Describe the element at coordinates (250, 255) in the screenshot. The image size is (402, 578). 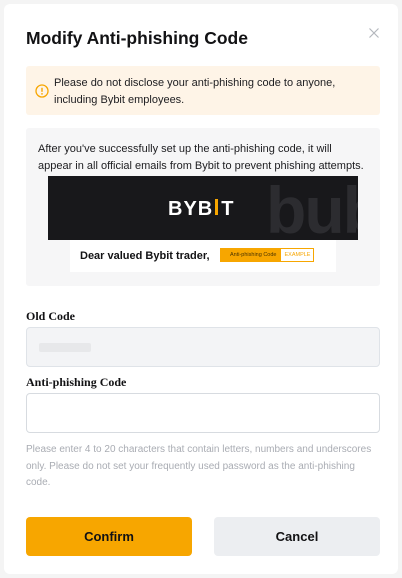
I see `tag-label: Anti-phishing Code` at that location.